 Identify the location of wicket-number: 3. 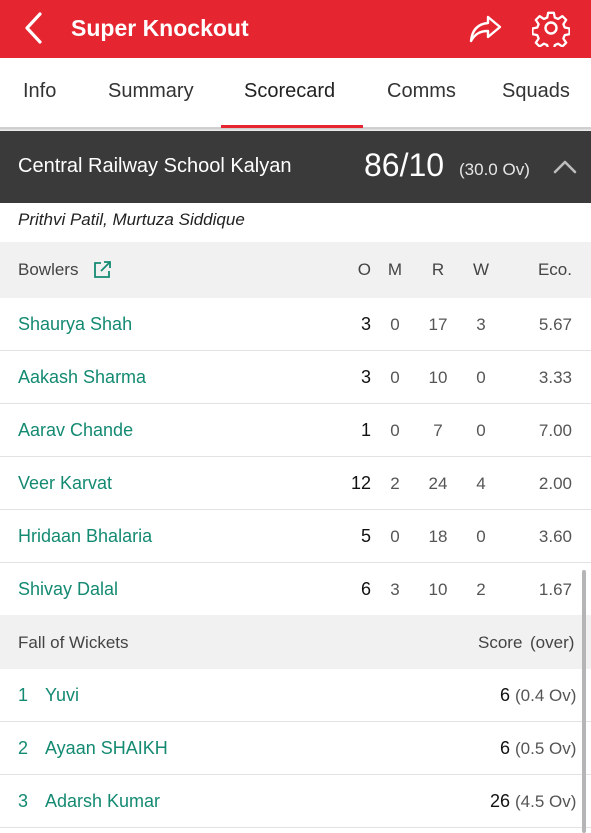
(23, 801).